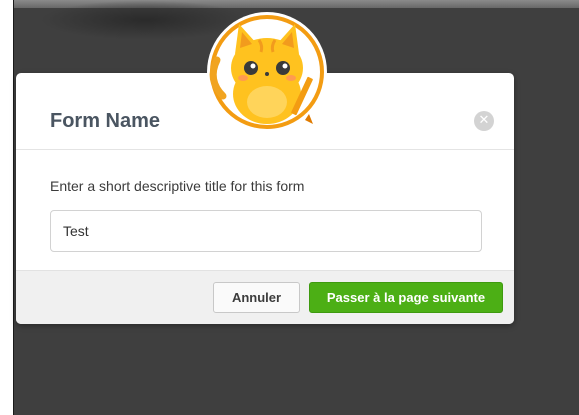  Describe the element at coordinates (267, 72) in the screenshot. I see `cat-mascot-icon` at that location.